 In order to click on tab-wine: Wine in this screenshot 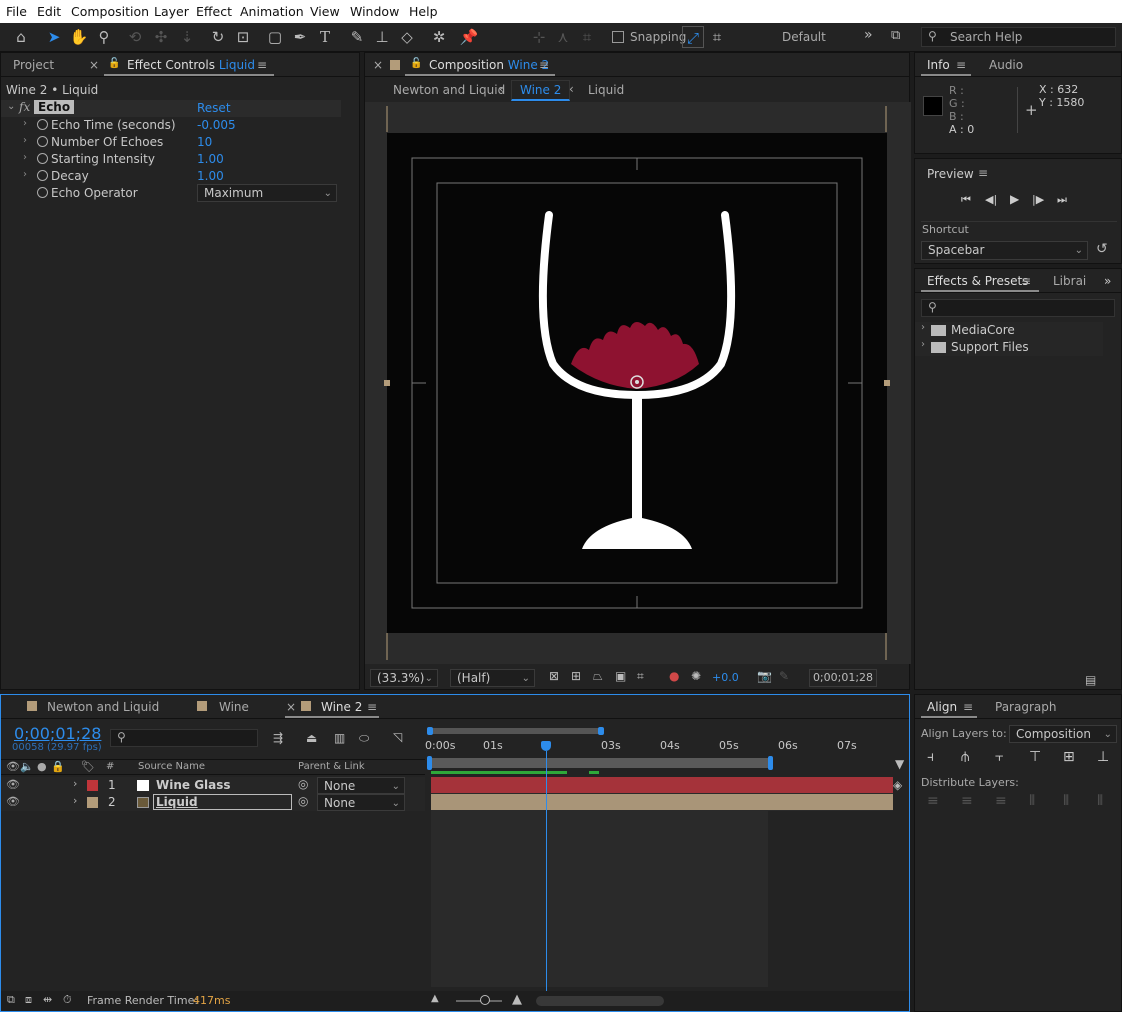, I will do `click(234, 707)`.